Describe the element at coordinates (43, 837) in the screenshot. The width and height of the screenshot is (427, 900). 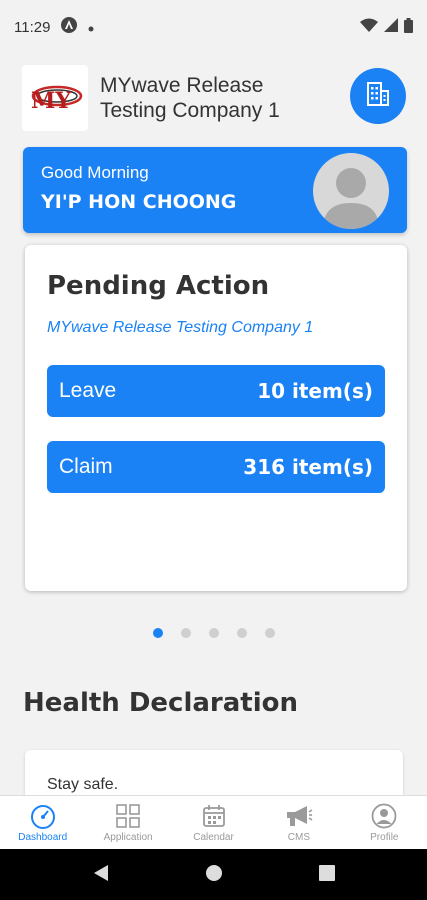
I see `nav-label: Dashboard` at that location.